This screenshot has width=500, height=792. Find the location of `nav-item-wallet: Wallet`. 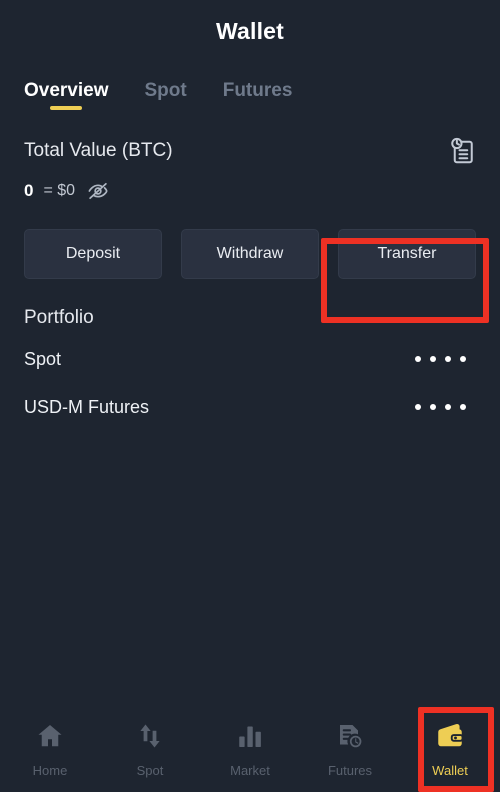

nav-item-wallet: Wallet is located at coordinates (450, 749).